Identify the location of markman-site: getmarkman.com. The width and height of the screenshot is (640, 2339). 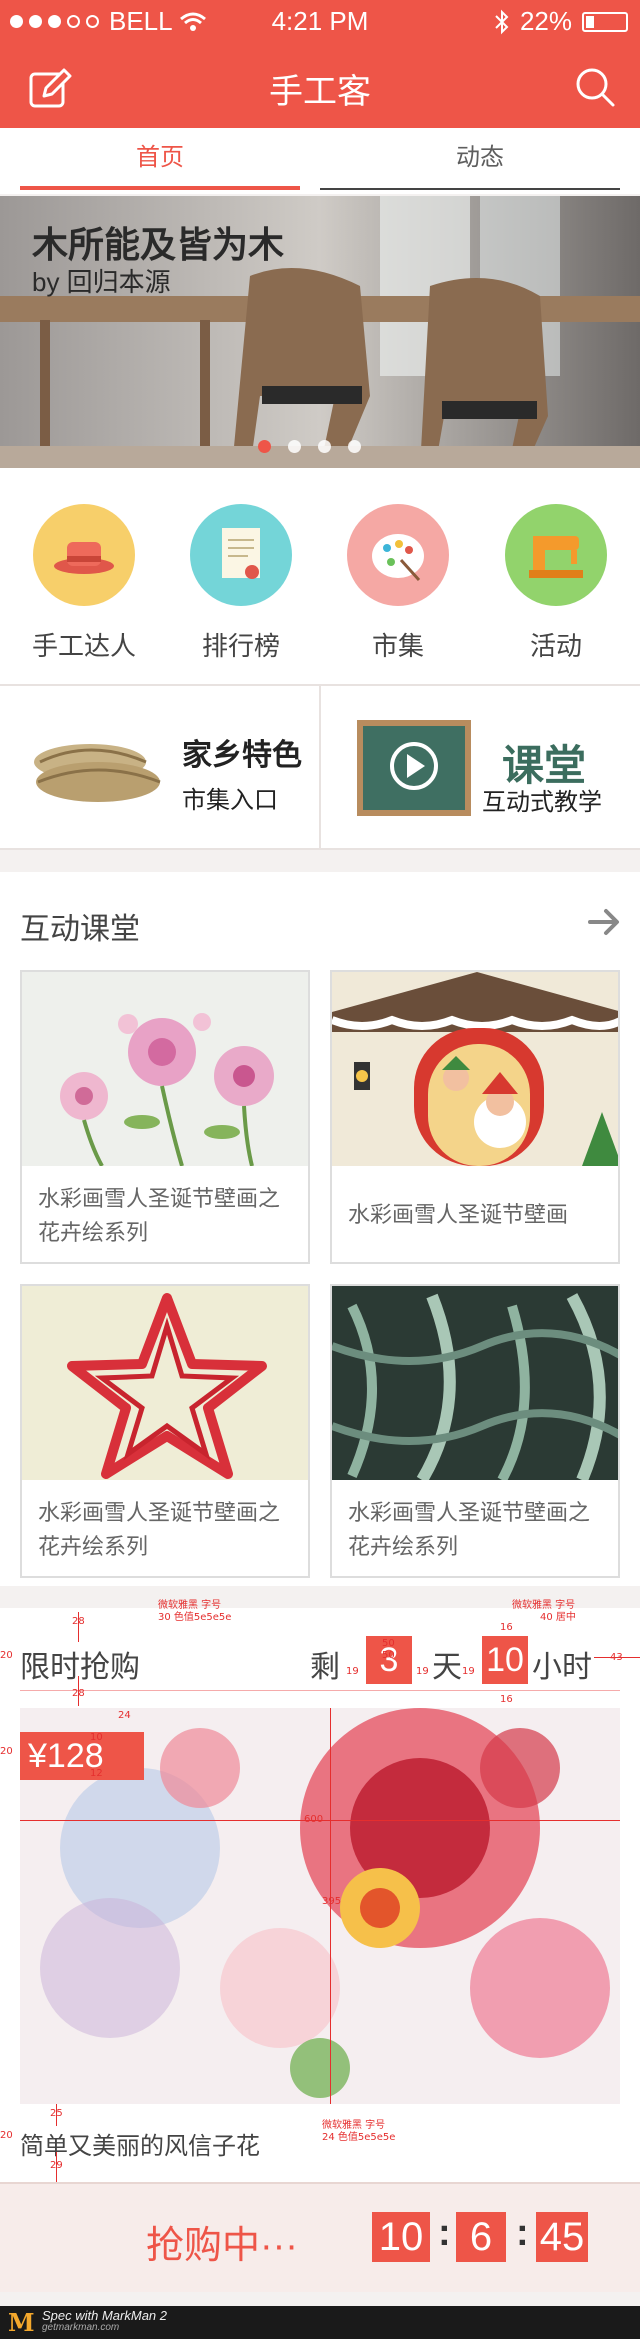
(81, 2327).